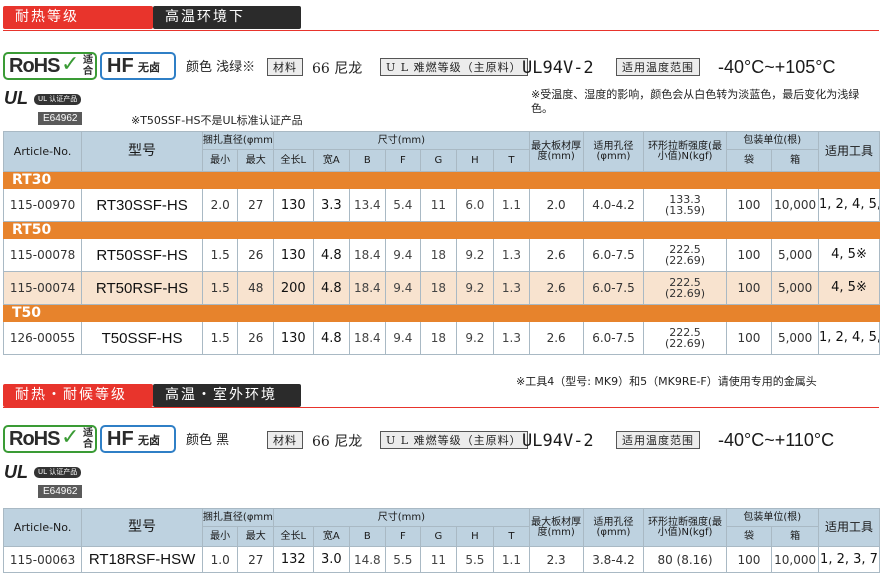 Image resolution: width=881 pixels, height=581 pixels. I want to click on article-number-cell: 115-00078, so click(42, 255).